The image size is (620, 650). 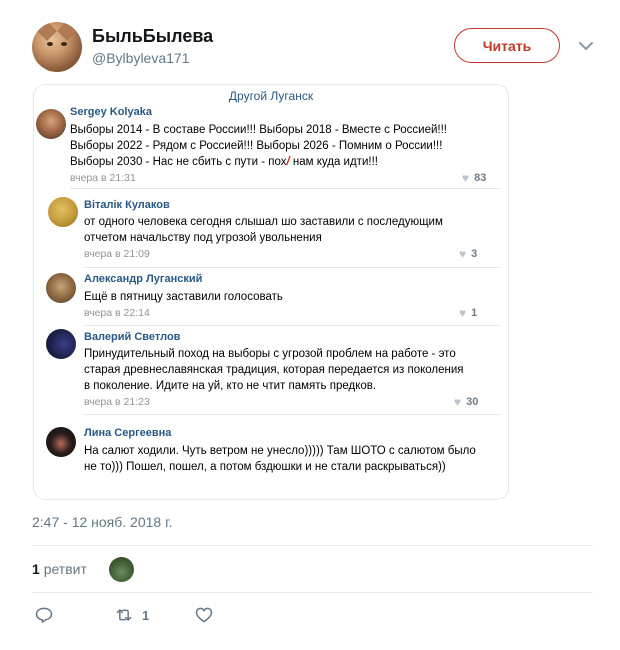 I want to click on author-display-name: БыльБылева, so click(x=152, y=36).